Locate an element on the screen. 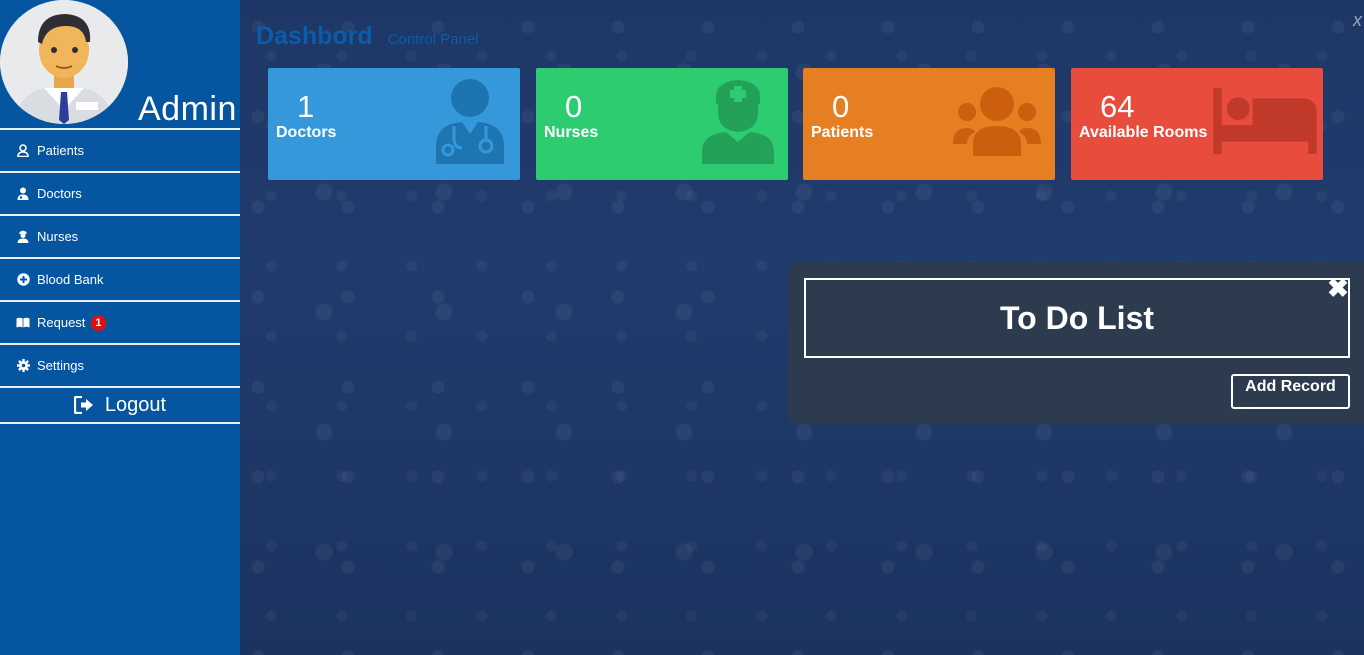 The width and height of the screenshot is (1364, 655). stat-value: 1 is located at coordinates (306, 106).